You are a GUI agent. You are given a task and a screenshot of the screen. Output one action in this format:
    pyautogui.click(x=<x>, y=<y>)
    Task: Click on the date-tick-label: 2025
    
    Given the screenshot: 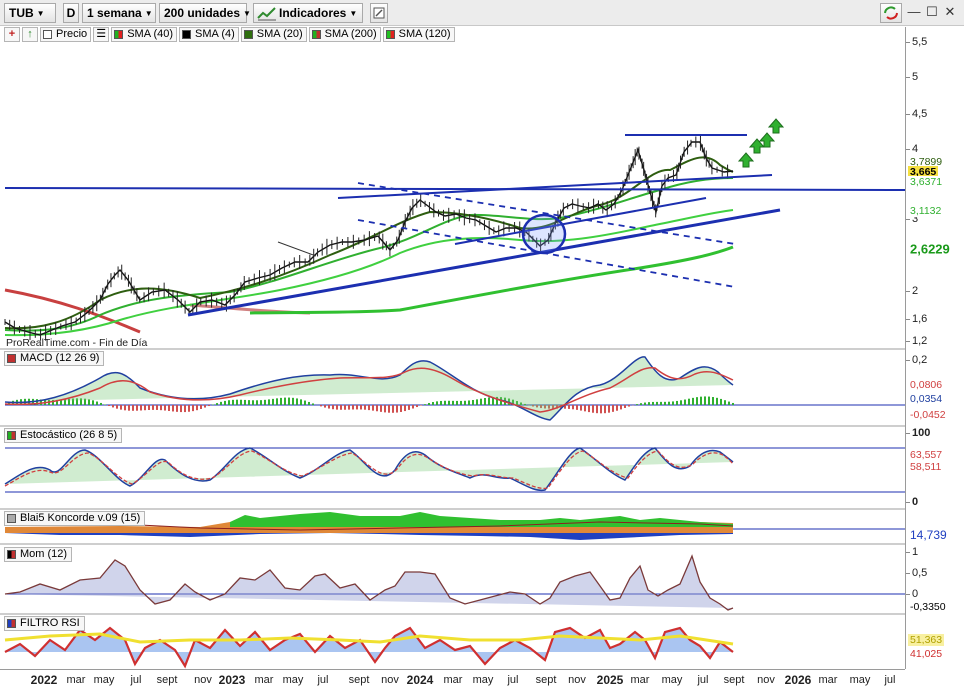 What is the action you would take?
    pyautogui.click(x=610, y=680)
    